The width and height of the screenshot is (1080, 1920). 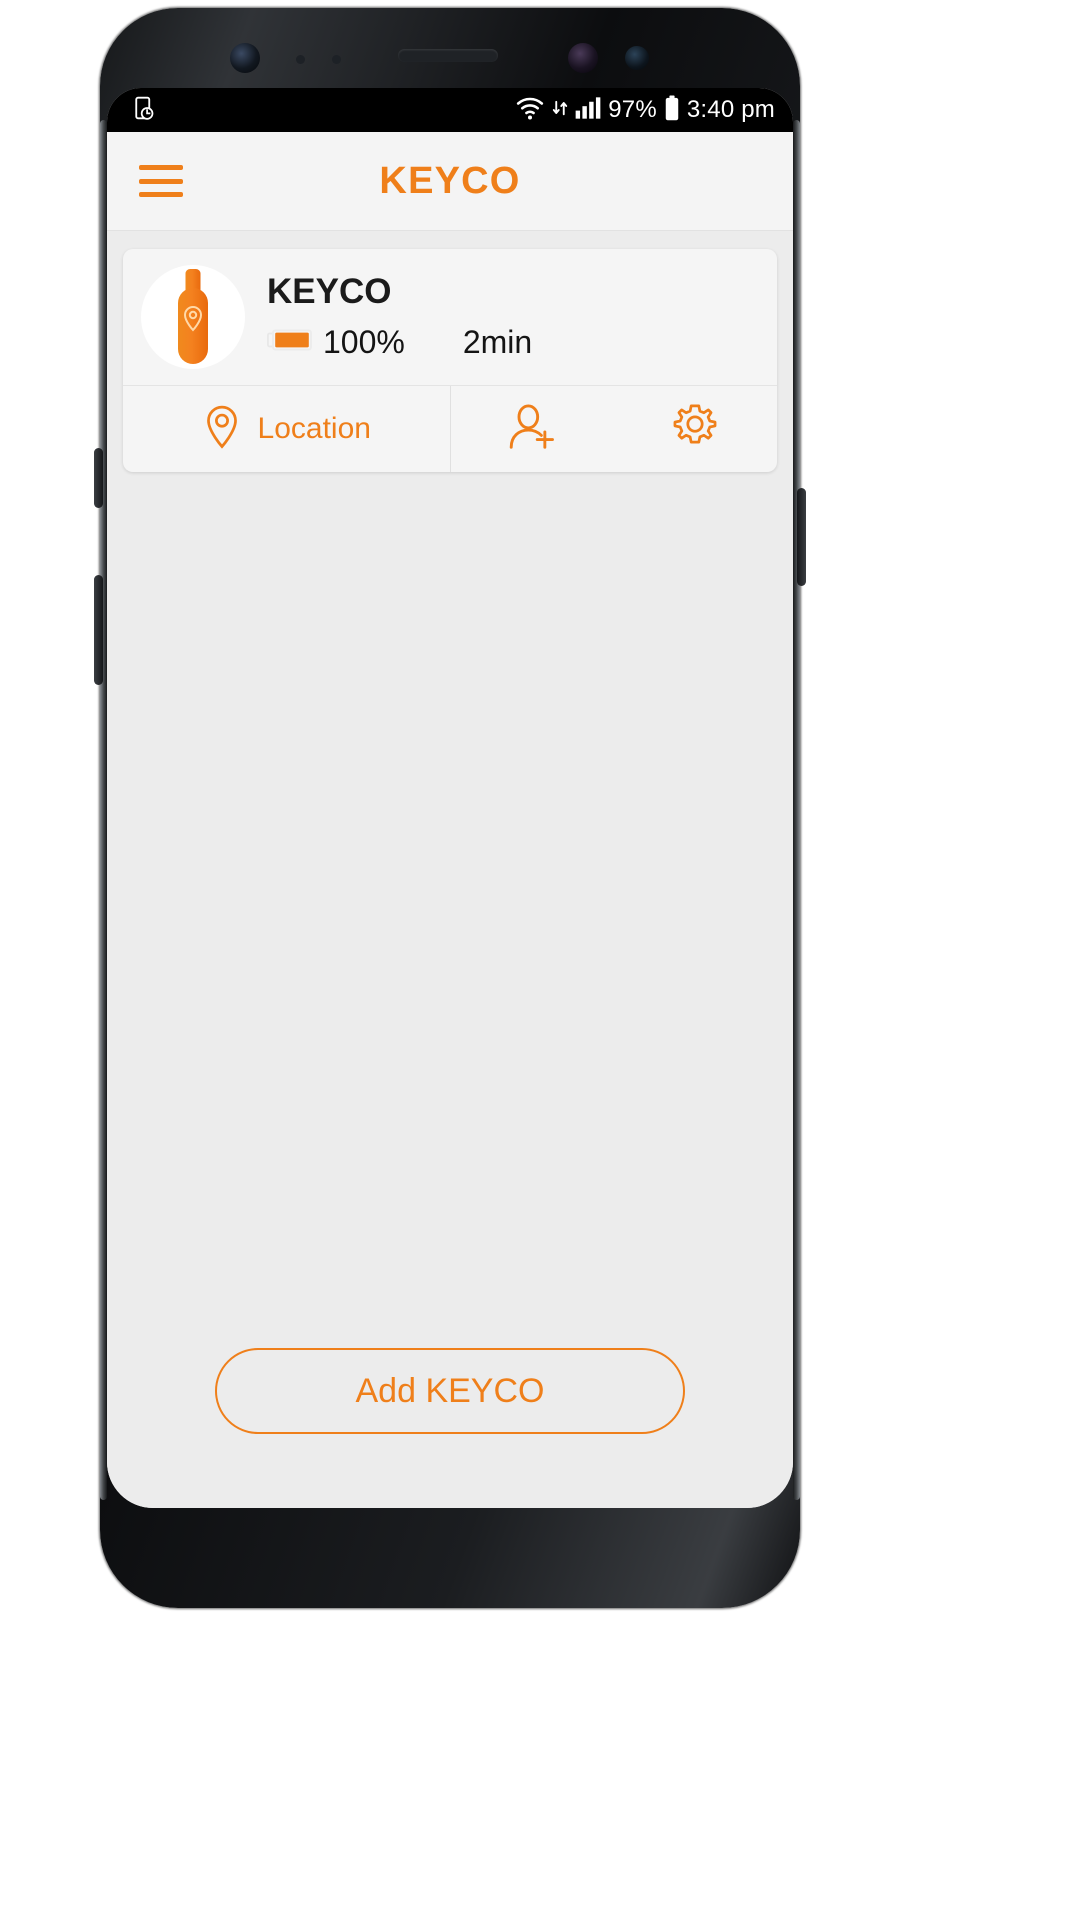 I want to click on power-button, so click(x=801, y=537).